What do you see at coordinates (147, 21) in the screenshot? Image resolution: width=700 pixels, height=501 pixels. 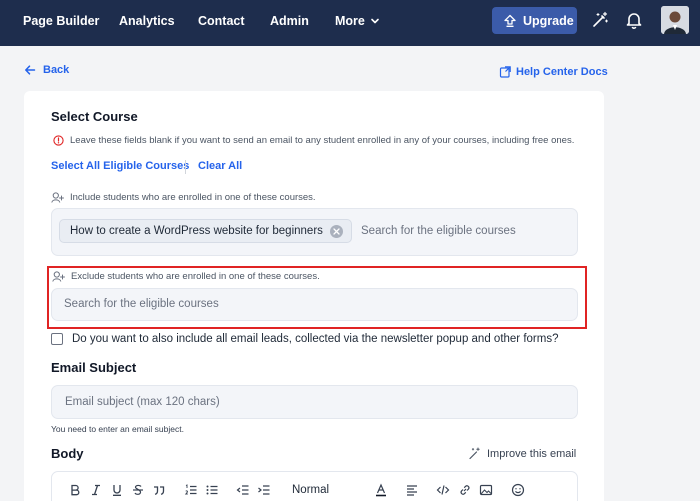 I see `nav-analytics: Analytics` at bounding box center [147, 21].